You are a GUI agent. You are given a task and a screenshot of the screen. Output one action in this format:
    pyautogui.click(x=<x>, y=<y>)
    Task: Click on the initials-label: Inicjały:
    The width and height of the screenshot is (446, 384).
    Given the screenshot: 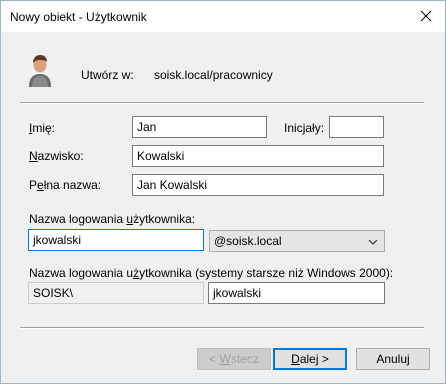 What is the action you would take?
    pyautogui.click(x=304, y=128)
    